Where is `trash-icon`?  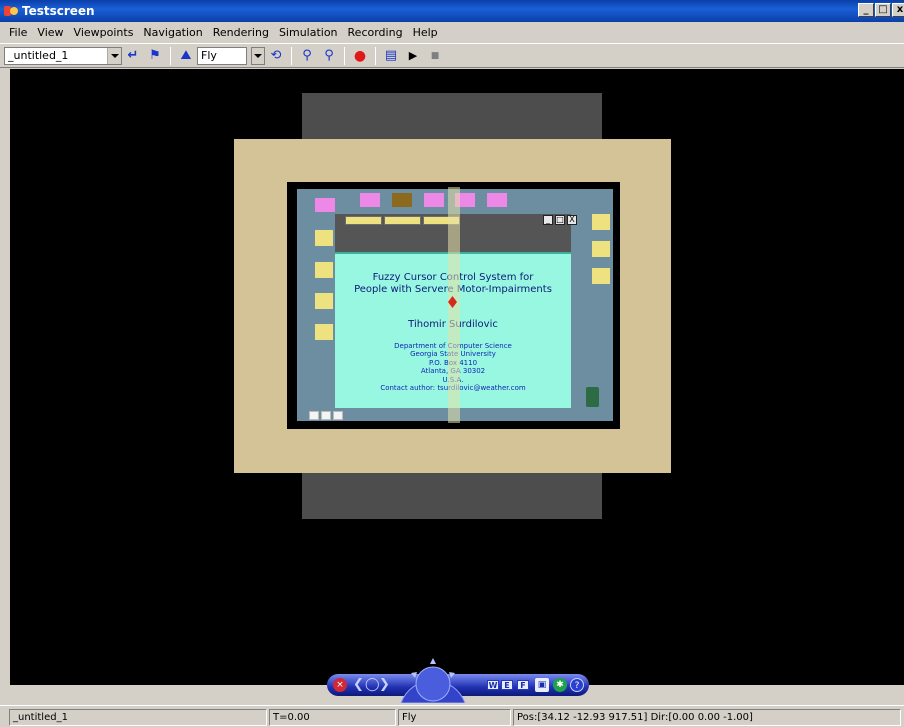 trash-icon is located at coordinates (592, 397).